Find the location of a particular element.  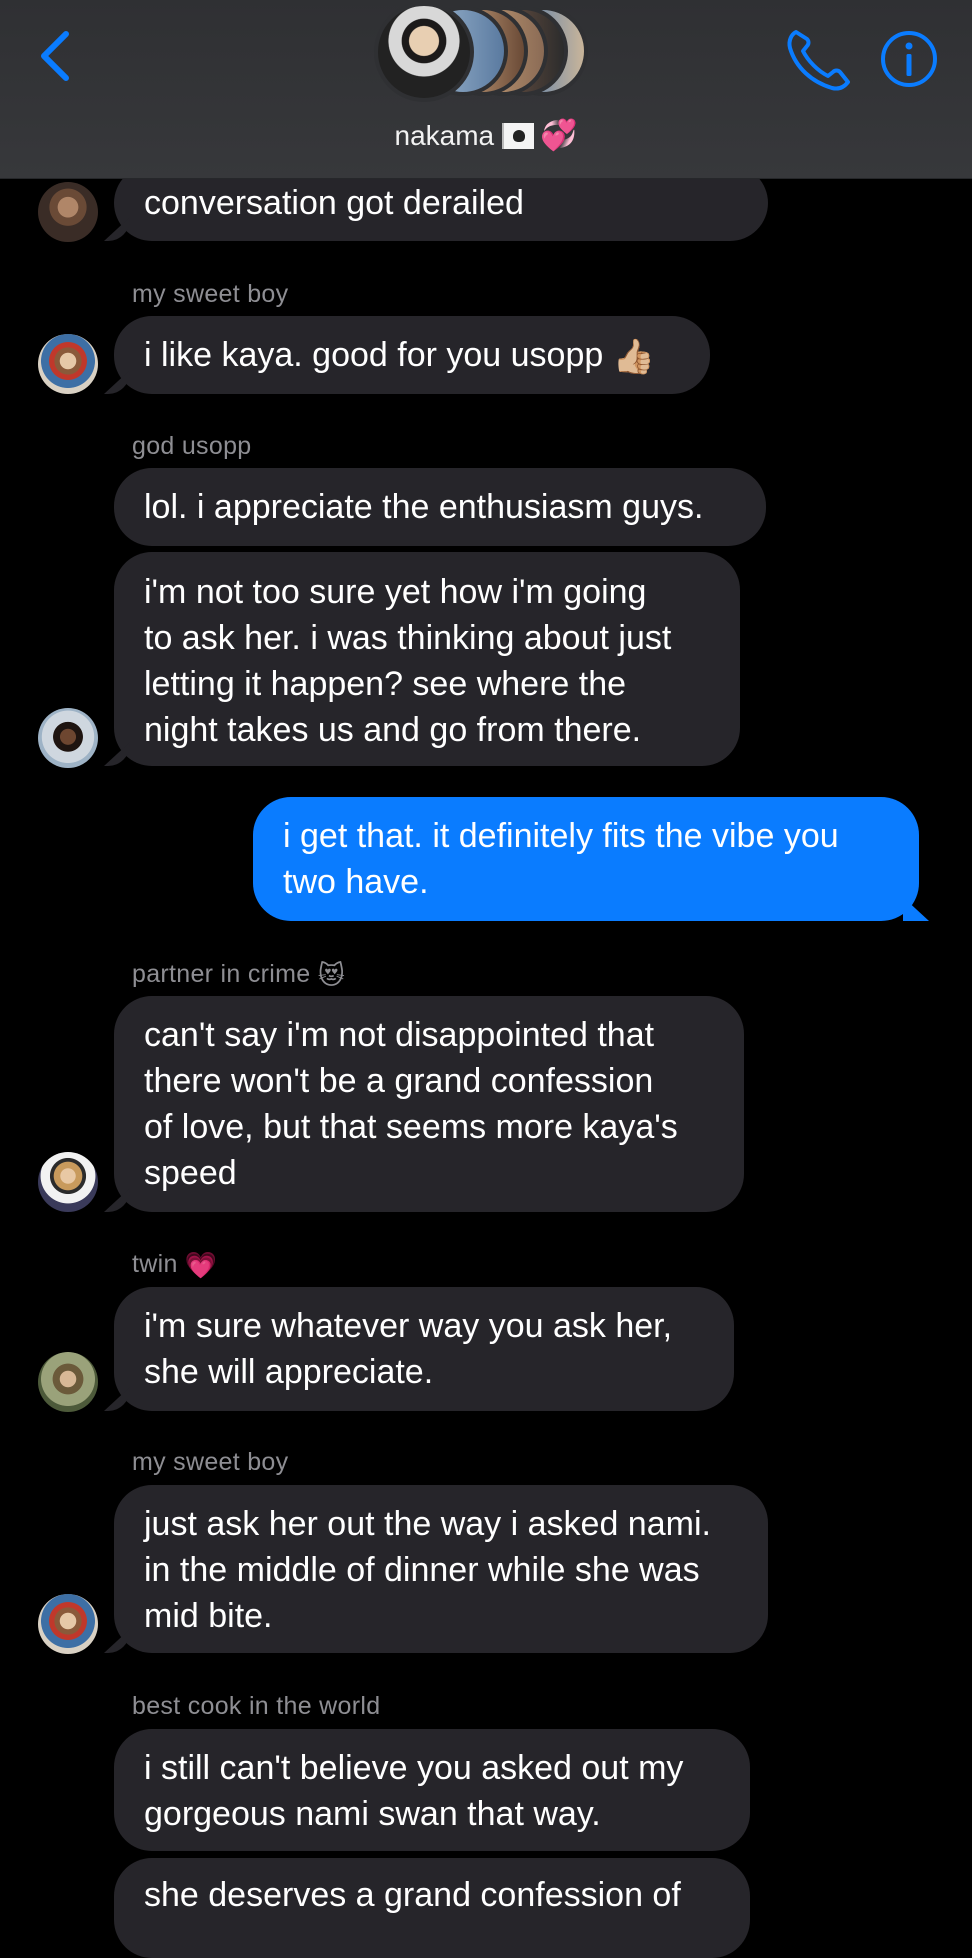

message-text: night takes us and go from there. is located at coordinates (393, 730).